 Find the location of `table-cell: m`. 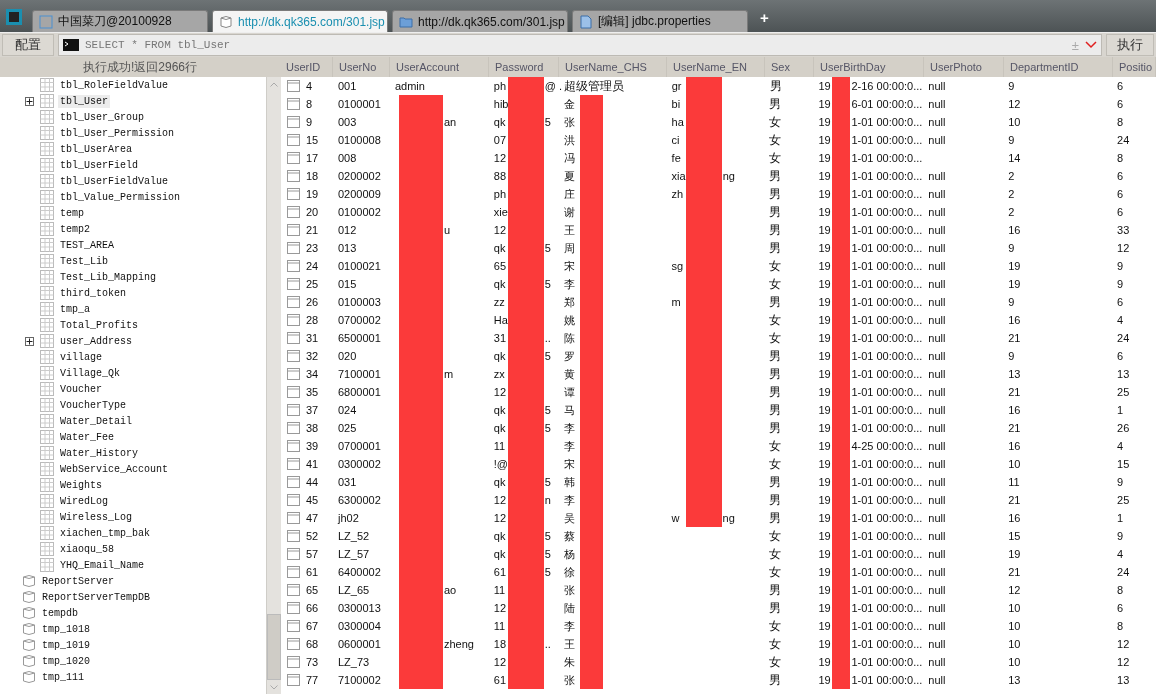

table-cell: m is located at coordinates (448, 374).